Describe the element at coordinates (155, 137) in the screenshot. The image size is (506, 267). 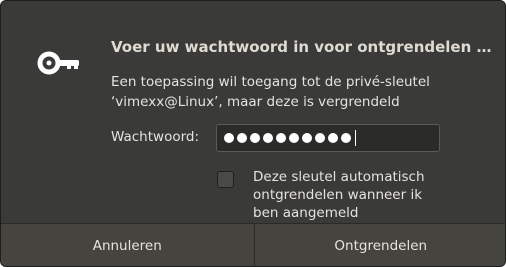
I see `password-label: Wachtwoord:` at that location.